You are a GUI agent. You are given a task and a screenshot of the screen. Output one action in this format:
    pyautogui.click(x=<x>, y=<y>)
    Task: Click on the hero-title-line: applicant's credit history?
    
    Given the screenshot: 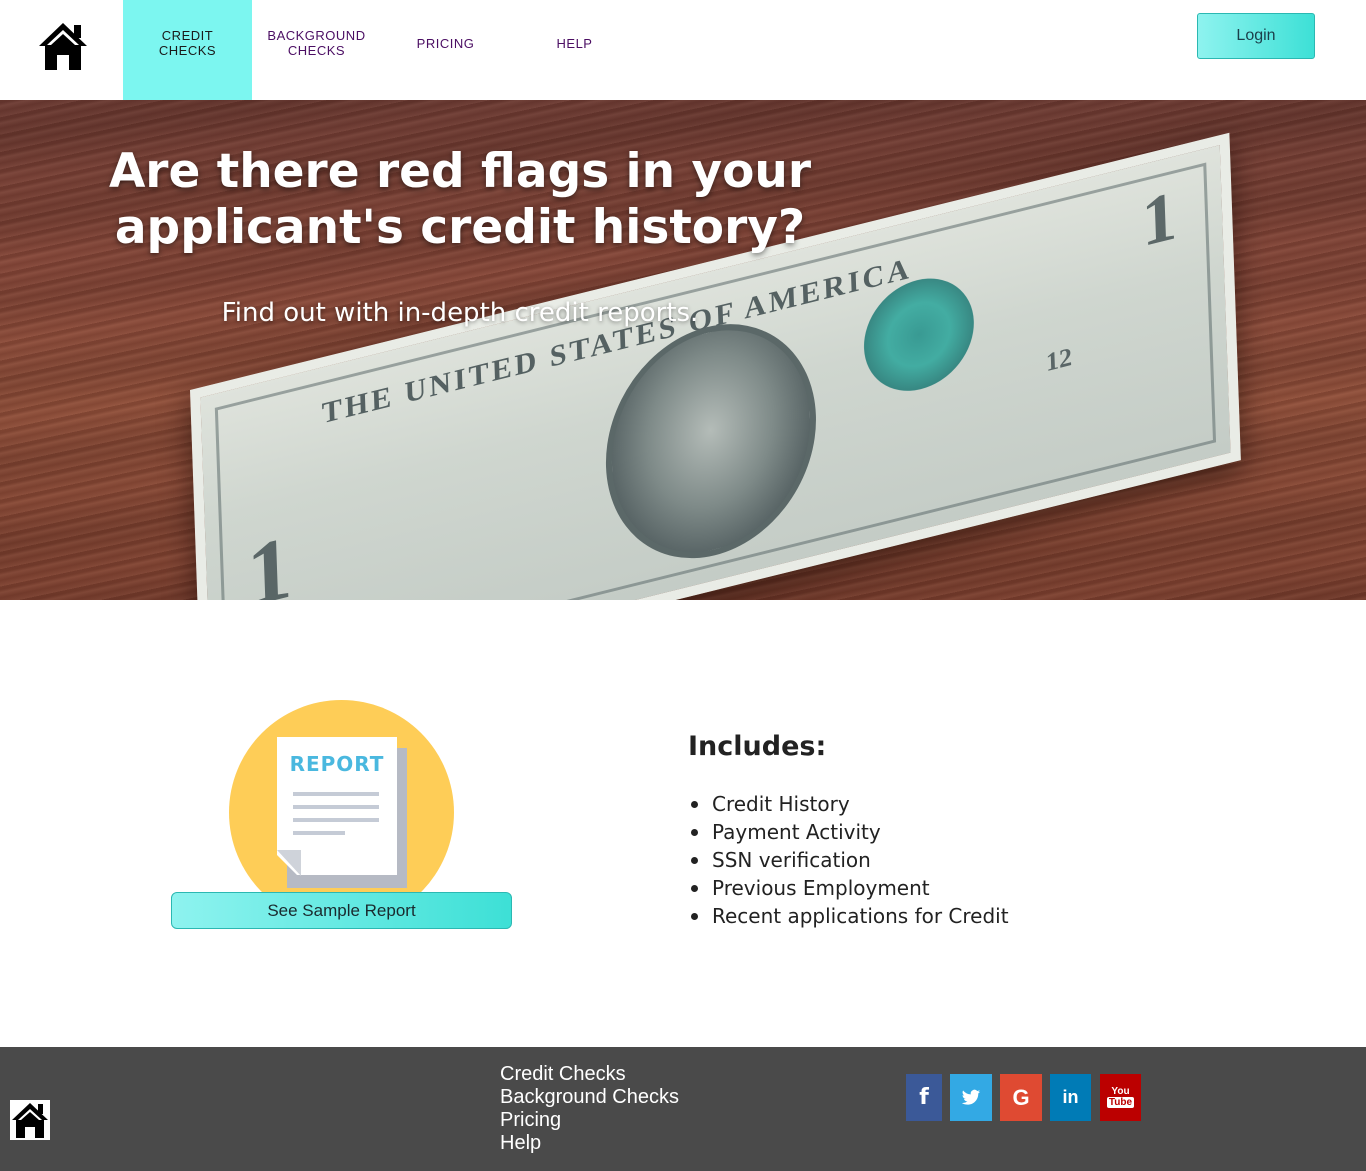 What is the action you would take?
    pyautogui.click(x=460, y=227)
    